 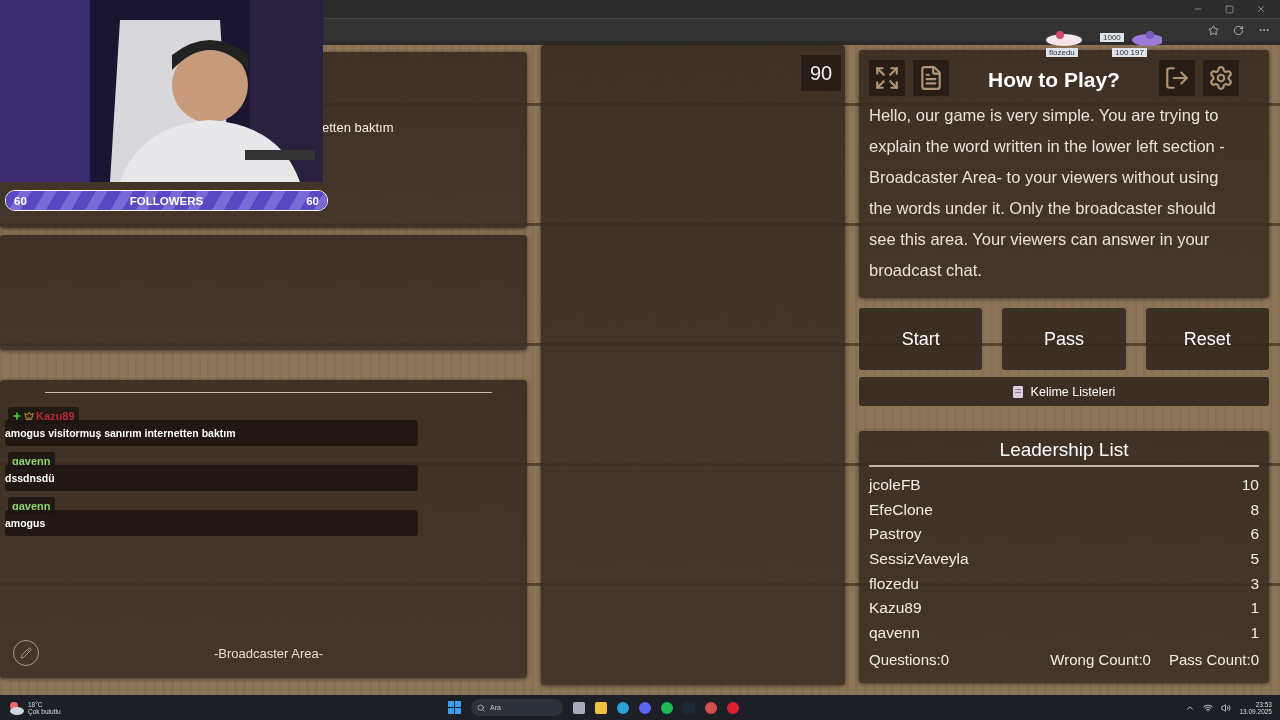 What do you see at coordinates (16, 707) in the screenshot?
I see `weather-icon` at bounding box center [16, 707].